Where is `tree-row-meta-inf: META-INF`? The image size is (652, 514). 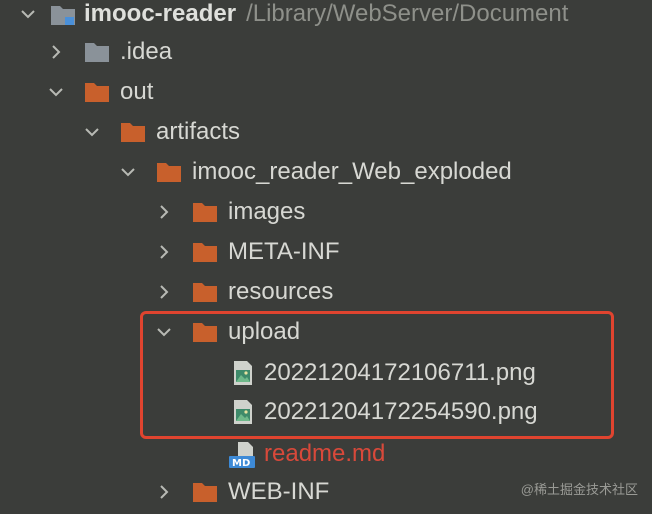 tree-row-meta-inf: META-INF is located at coordinates (326, 252).